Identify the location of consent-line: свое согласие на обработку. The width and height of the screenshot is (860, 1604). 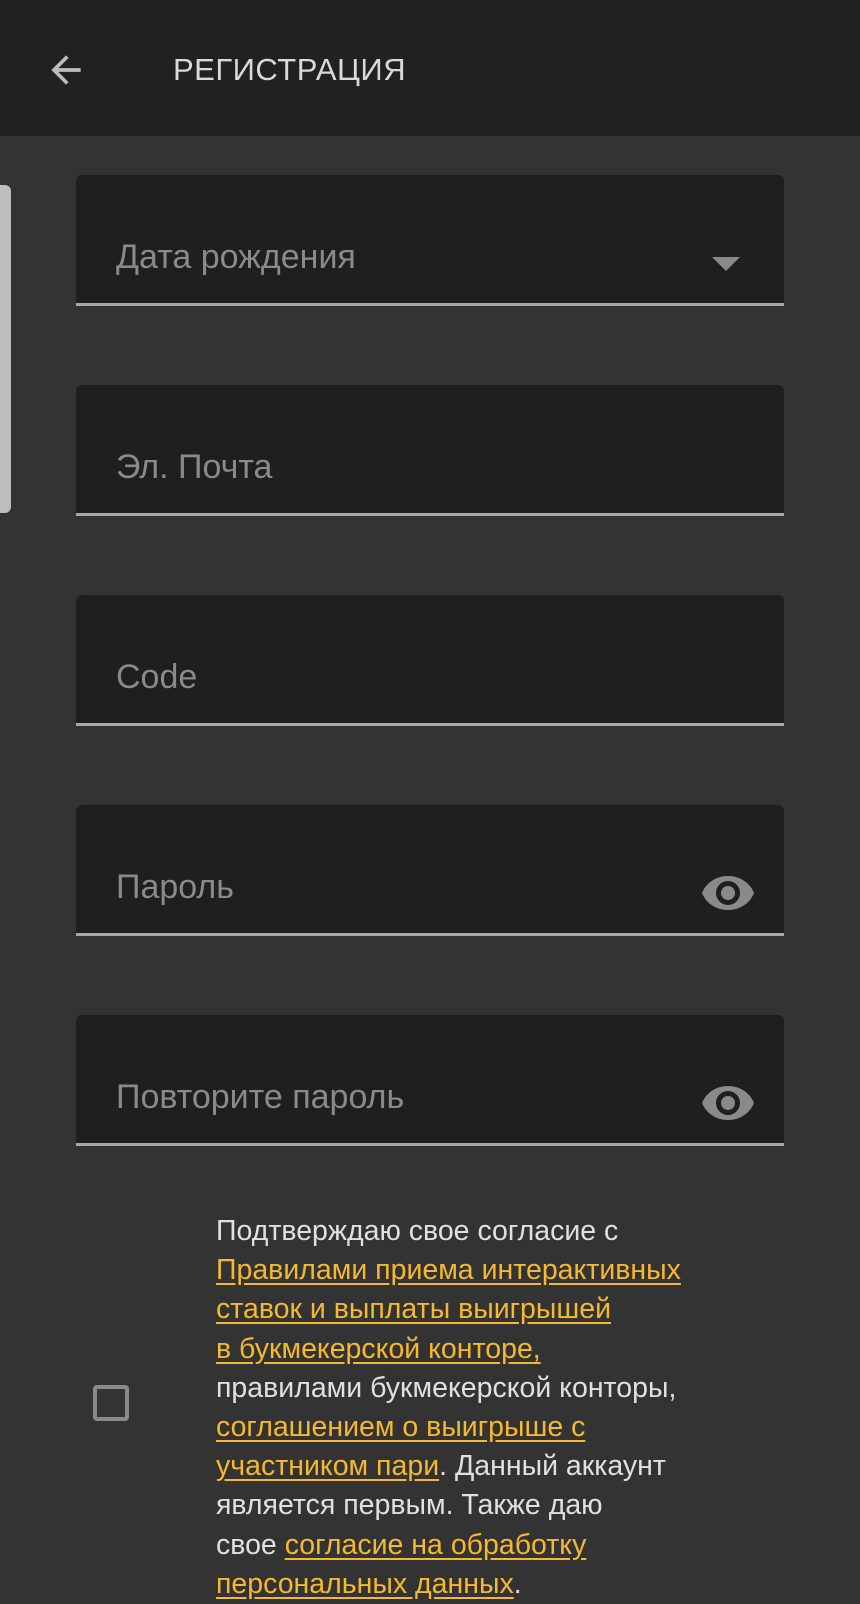
(516, 1545).